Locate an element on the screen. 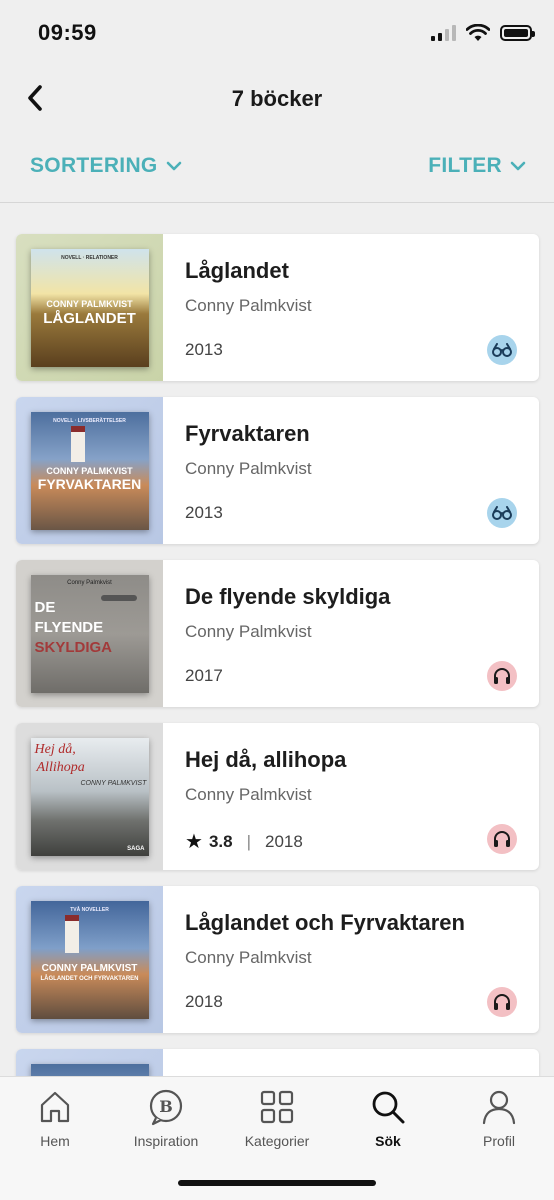  tab-sok: Sök is located at coordinates (388, 1118).